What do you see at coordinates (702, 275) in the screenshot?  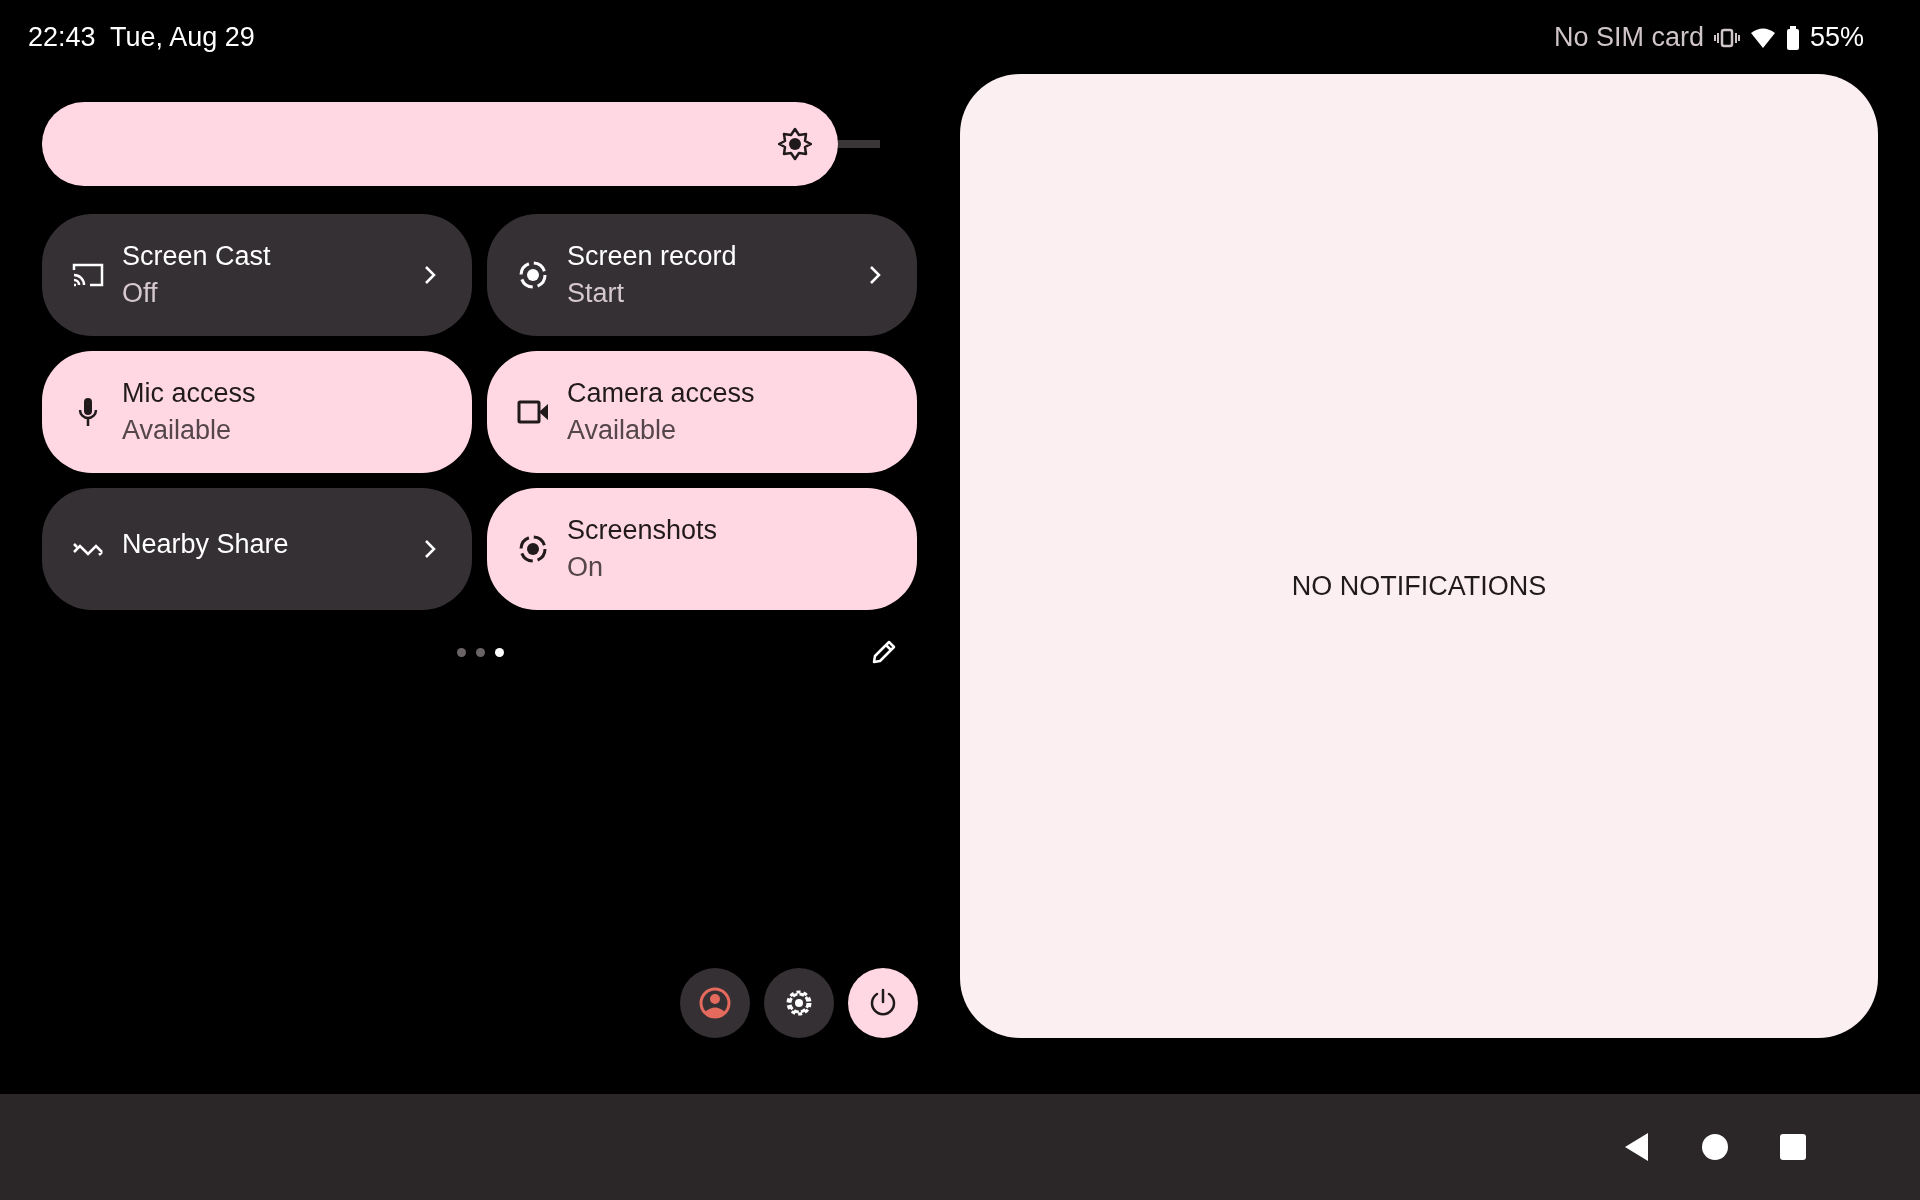 I see `quick-settings-tile: Screen record Start` at bounding box center [702, 275].